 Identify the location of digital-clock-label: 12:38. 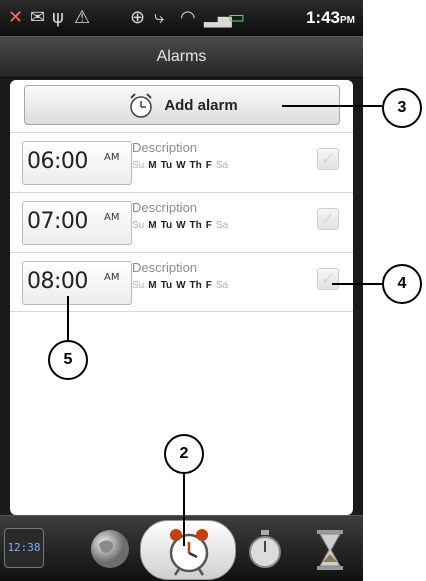
(24, 547).